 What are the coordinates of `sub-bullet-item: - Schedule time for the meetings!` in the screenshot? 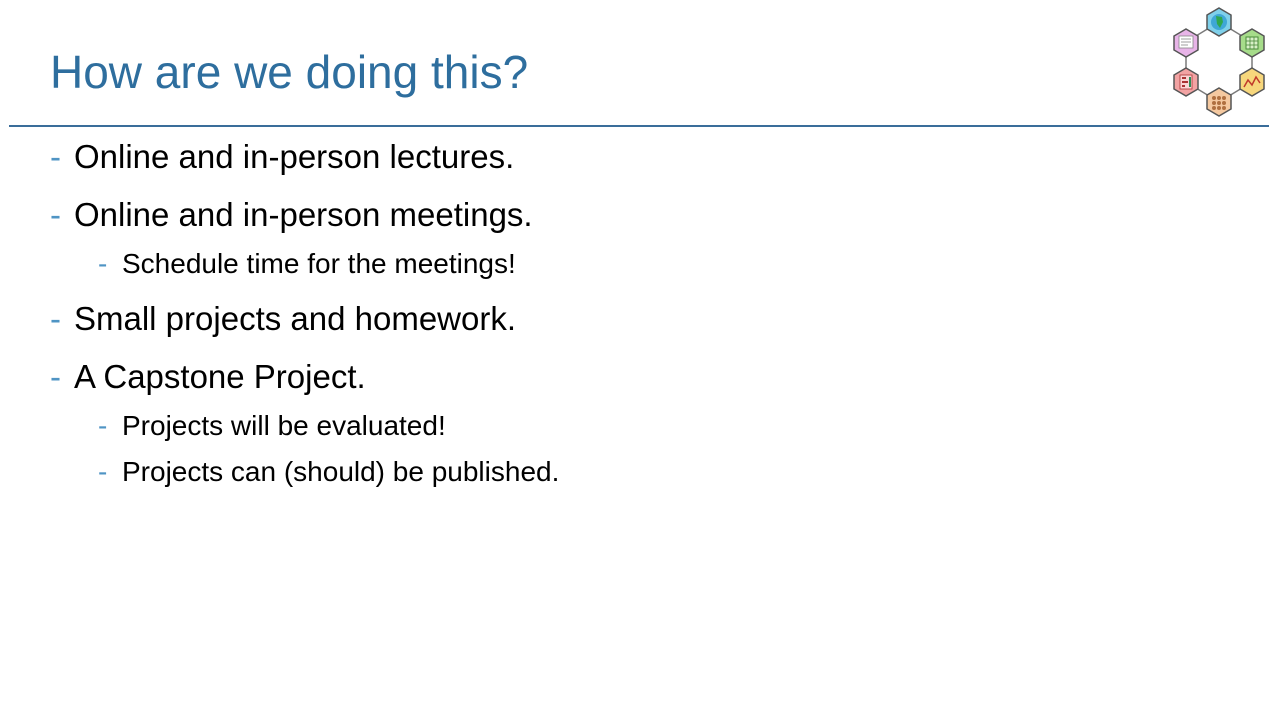 It's located at (328, 264).